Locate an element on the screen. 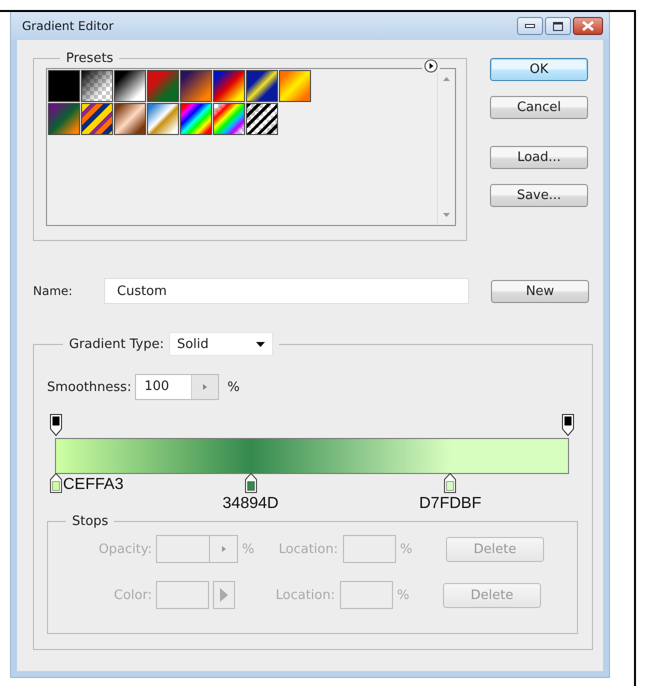  smoothness-field: 100 is located at coordinates (177, 387).